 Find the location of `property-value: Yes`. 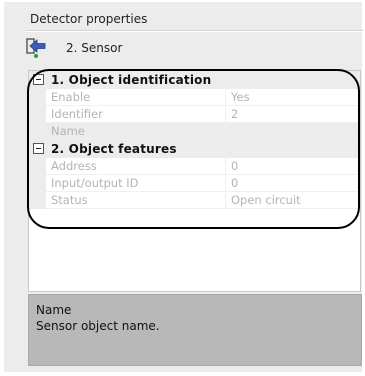

property-value: Yes is located at coordinates (293, 97).